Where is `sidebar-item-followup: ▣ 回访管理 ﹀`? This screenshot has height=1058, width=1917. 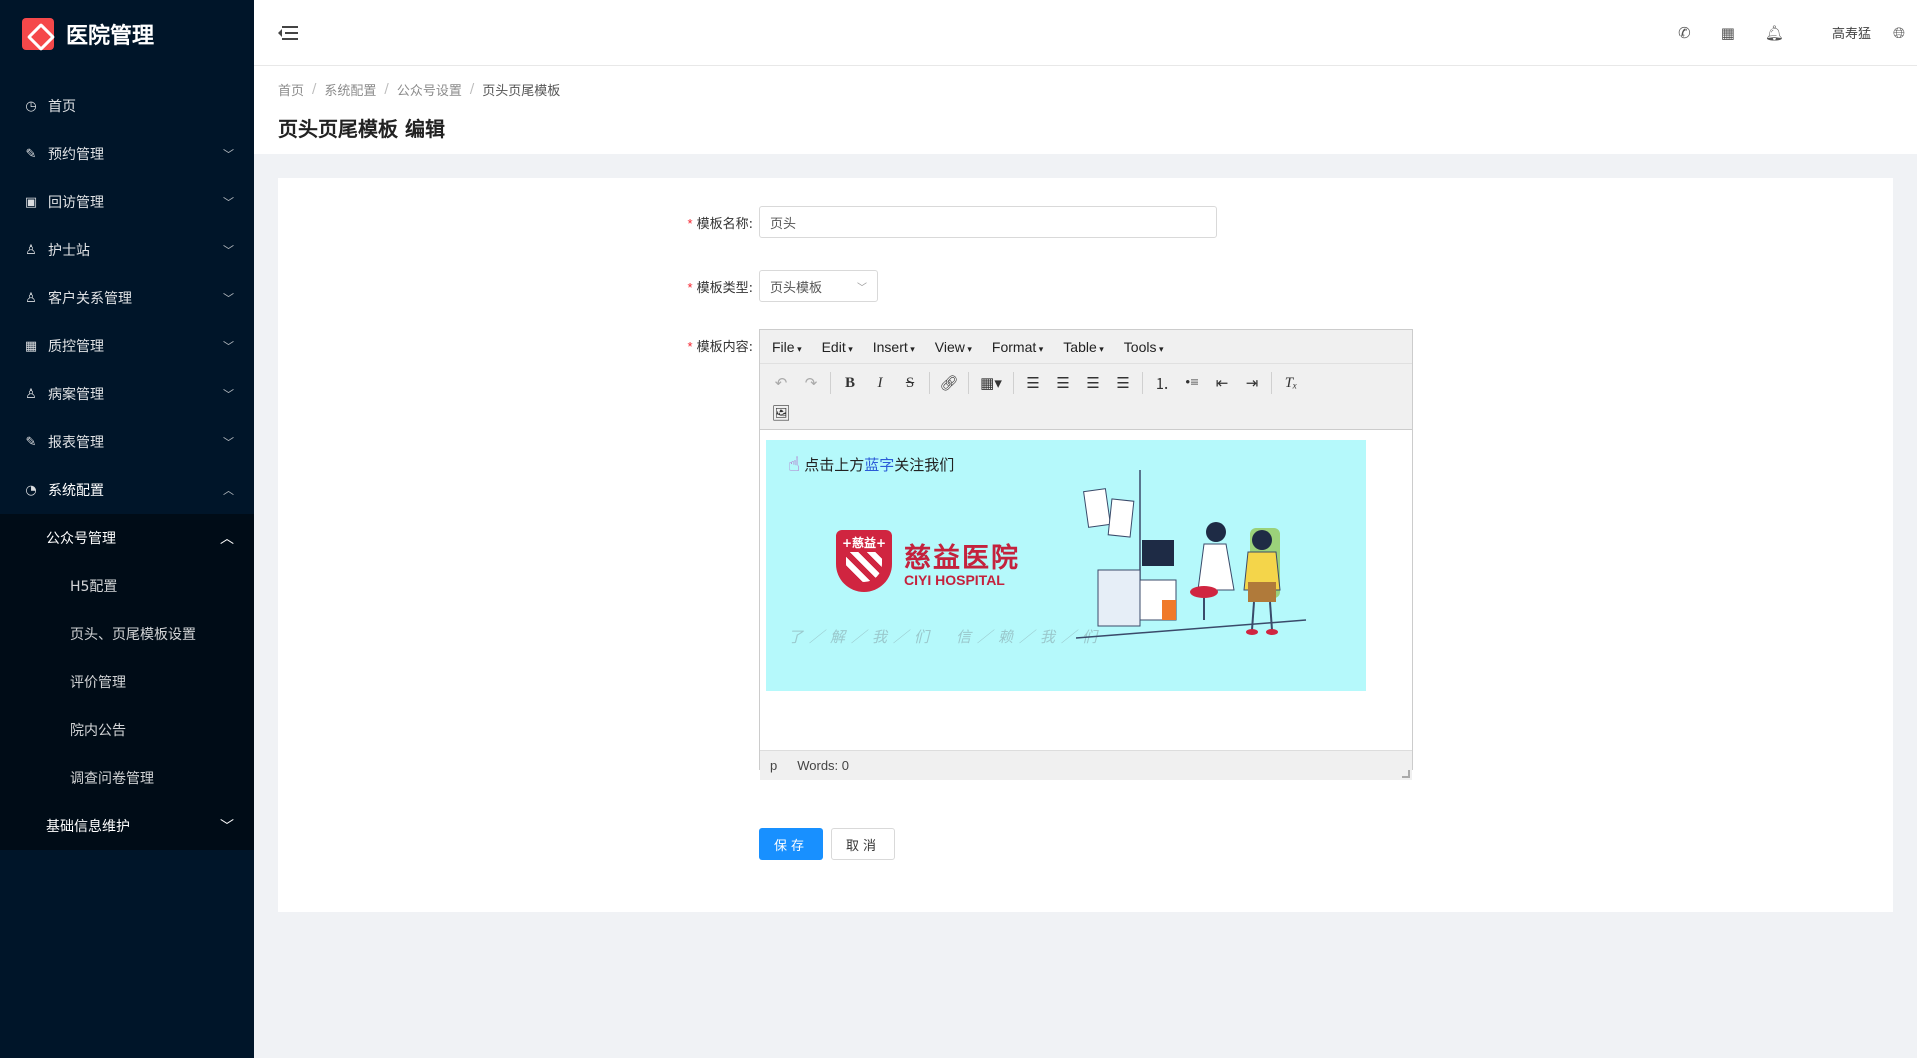 sidebar-item-followup: ▣ 回访管理 ﹀ is located at coordinates (127, 202).